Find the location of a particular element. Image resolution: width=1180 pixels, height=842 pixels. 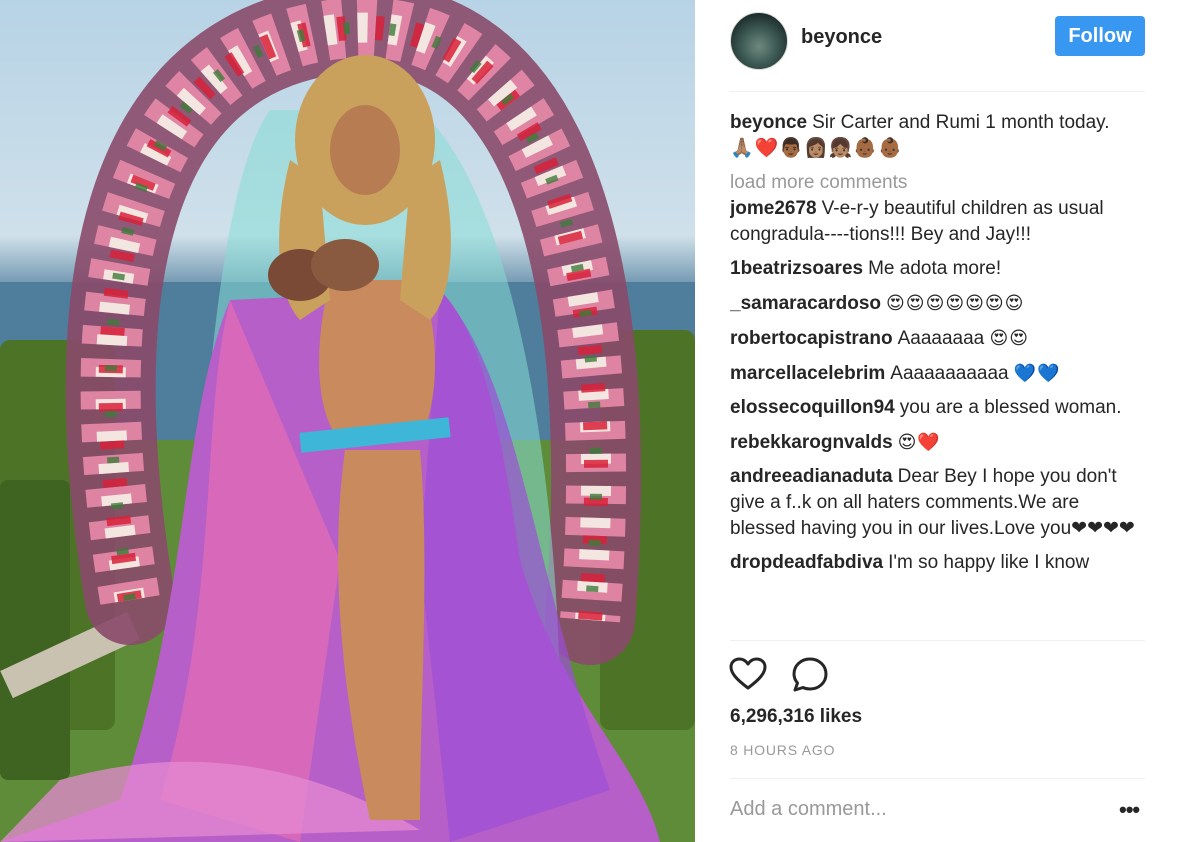

comment-text: Me adota more! is located at coordinates (935, 268).